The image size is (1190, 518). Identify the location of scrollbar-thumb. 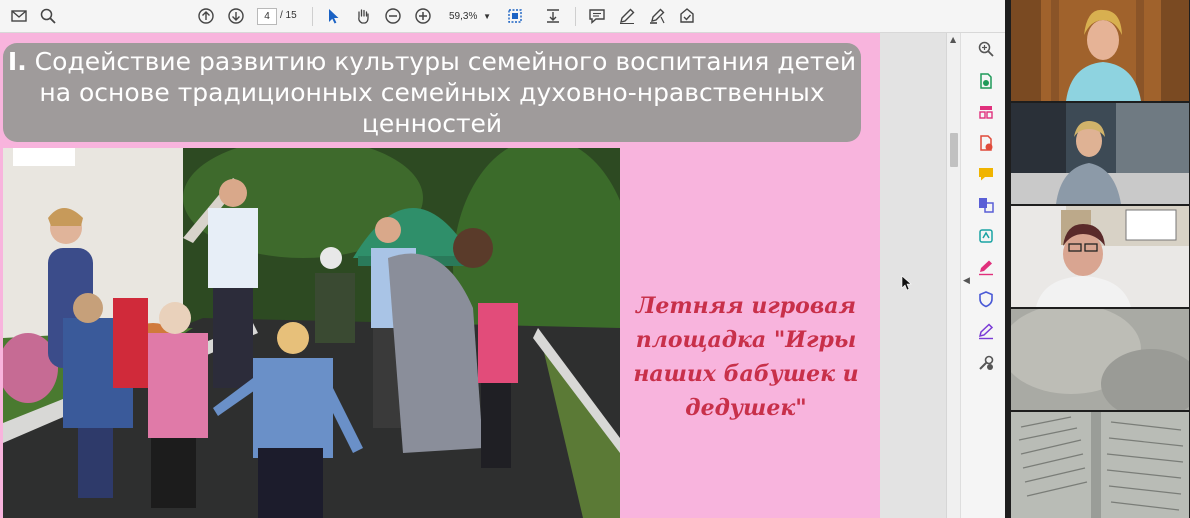
(954, 150).